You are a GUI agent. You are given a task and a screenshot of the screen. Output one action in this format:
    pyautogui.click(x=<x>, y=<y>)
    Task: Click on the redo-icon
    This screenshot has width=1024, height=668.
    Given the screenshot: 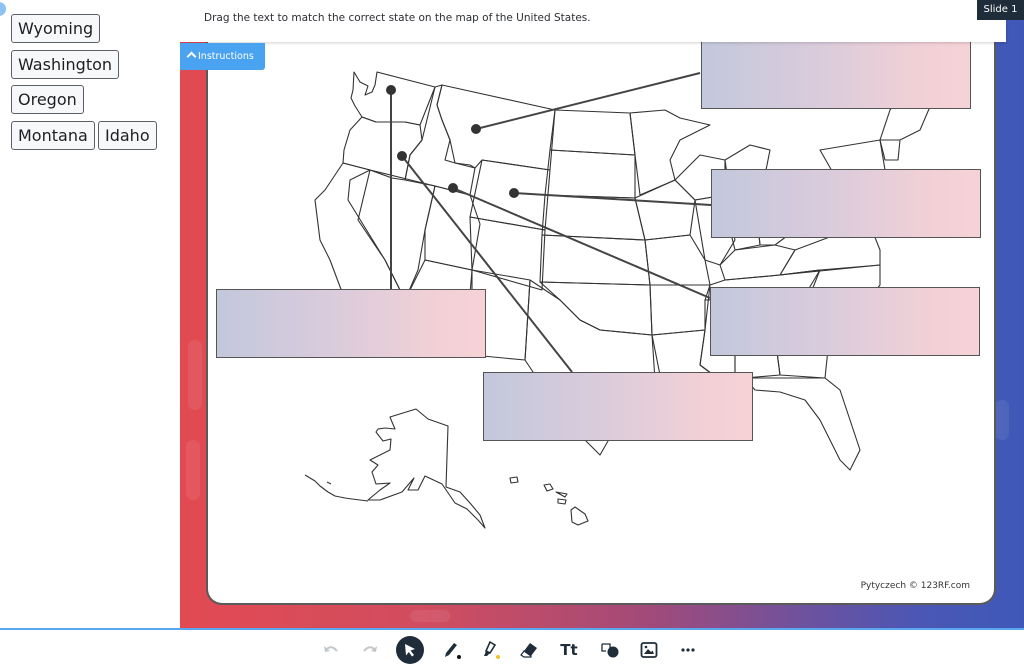 What is the action you would take?
    pyautogui.click(x=370, y=649)
    